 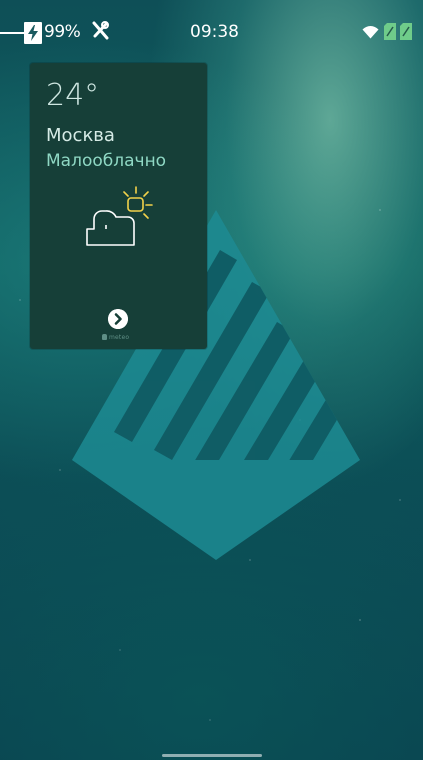 I want to click on partly-cloudy-icon, so click(x=119, y=216).